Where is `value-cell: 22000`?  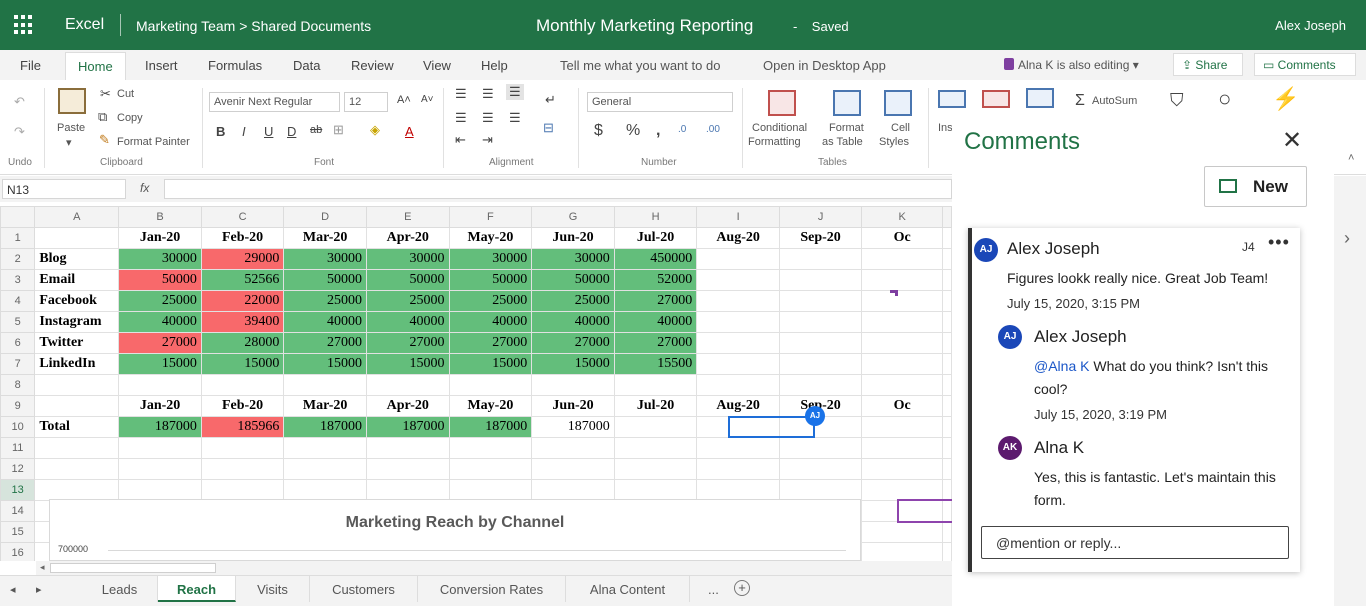 value-cell: 22000 is located at coordinates (242, 301).